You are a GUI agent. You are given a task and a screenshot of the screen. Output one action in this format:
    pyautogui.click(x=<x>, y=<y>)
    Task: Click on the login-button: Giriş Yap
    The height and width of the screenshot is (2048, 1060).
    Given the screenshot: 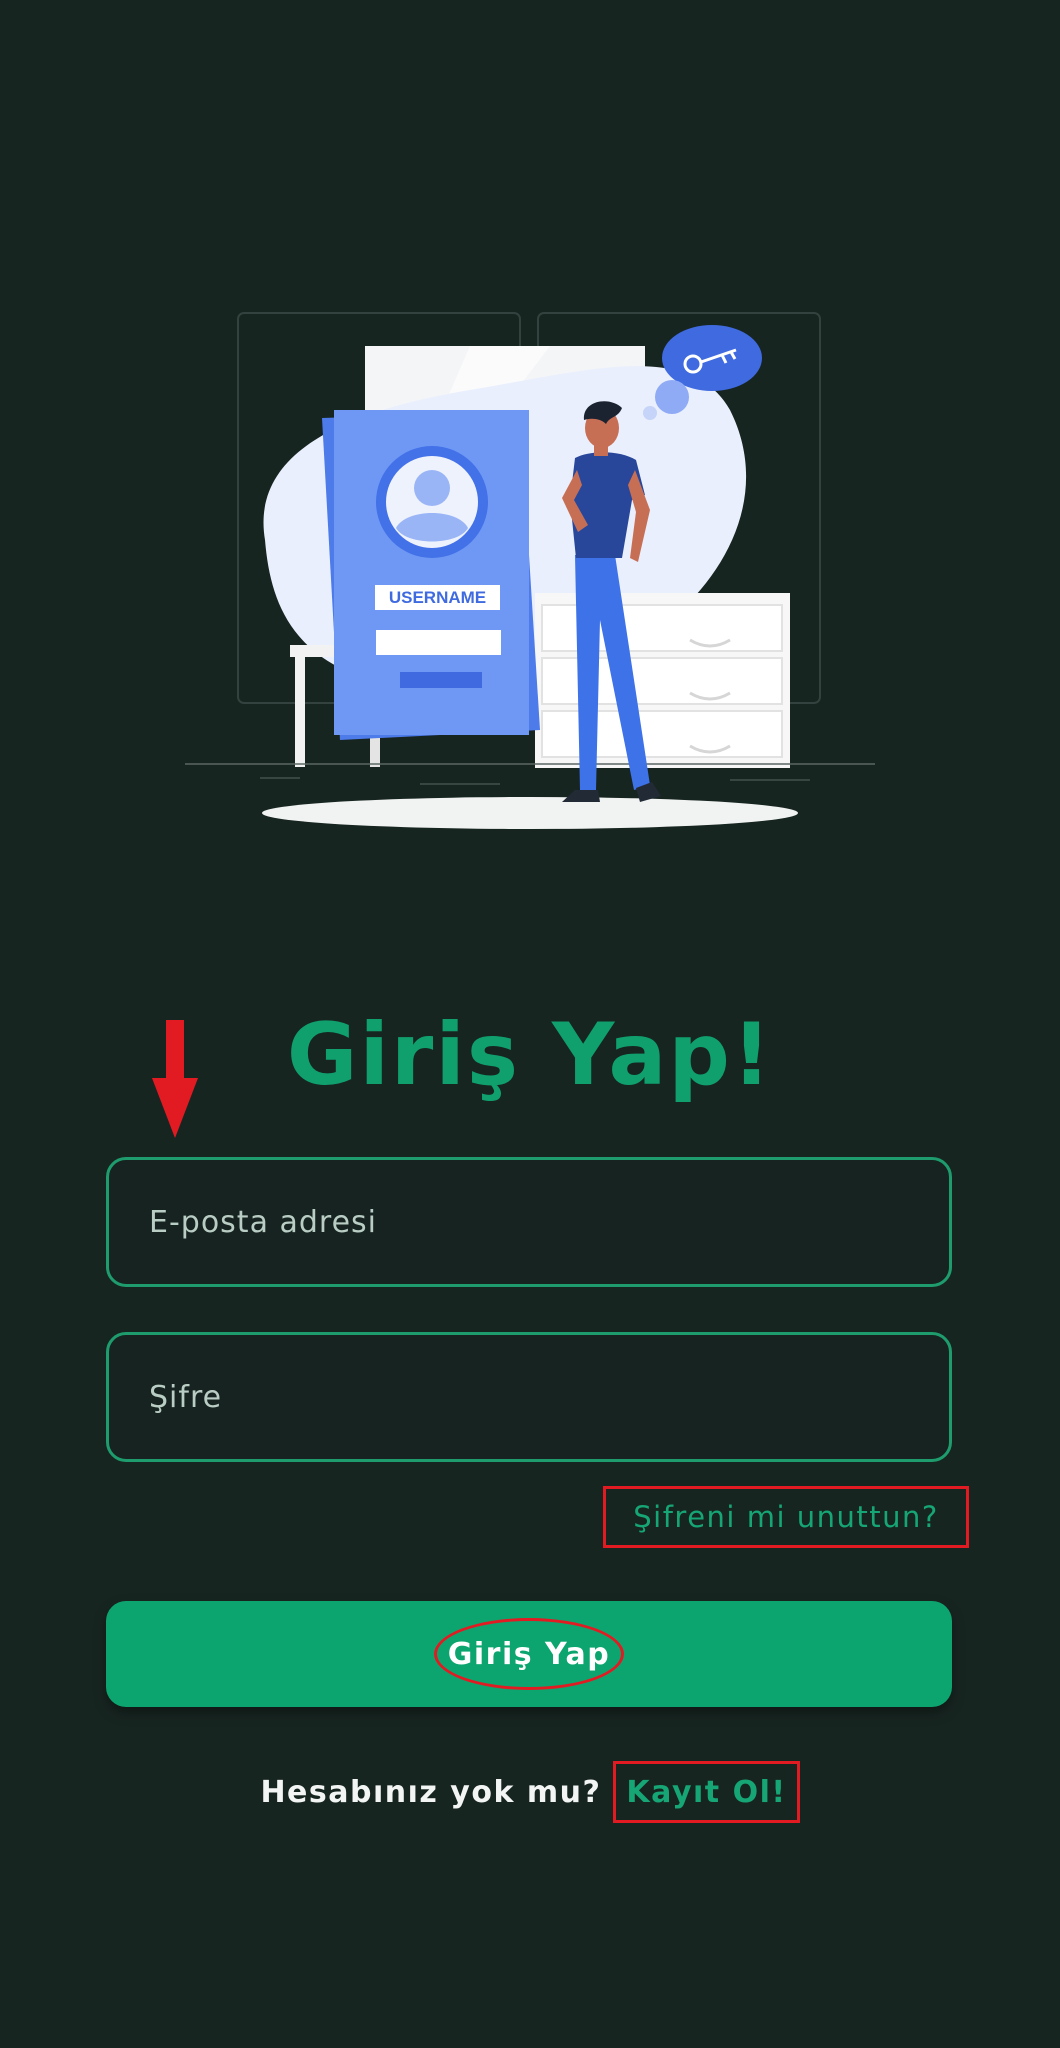 What is the action you would take?
    pyautogui.click(x=529, y=1654)
    